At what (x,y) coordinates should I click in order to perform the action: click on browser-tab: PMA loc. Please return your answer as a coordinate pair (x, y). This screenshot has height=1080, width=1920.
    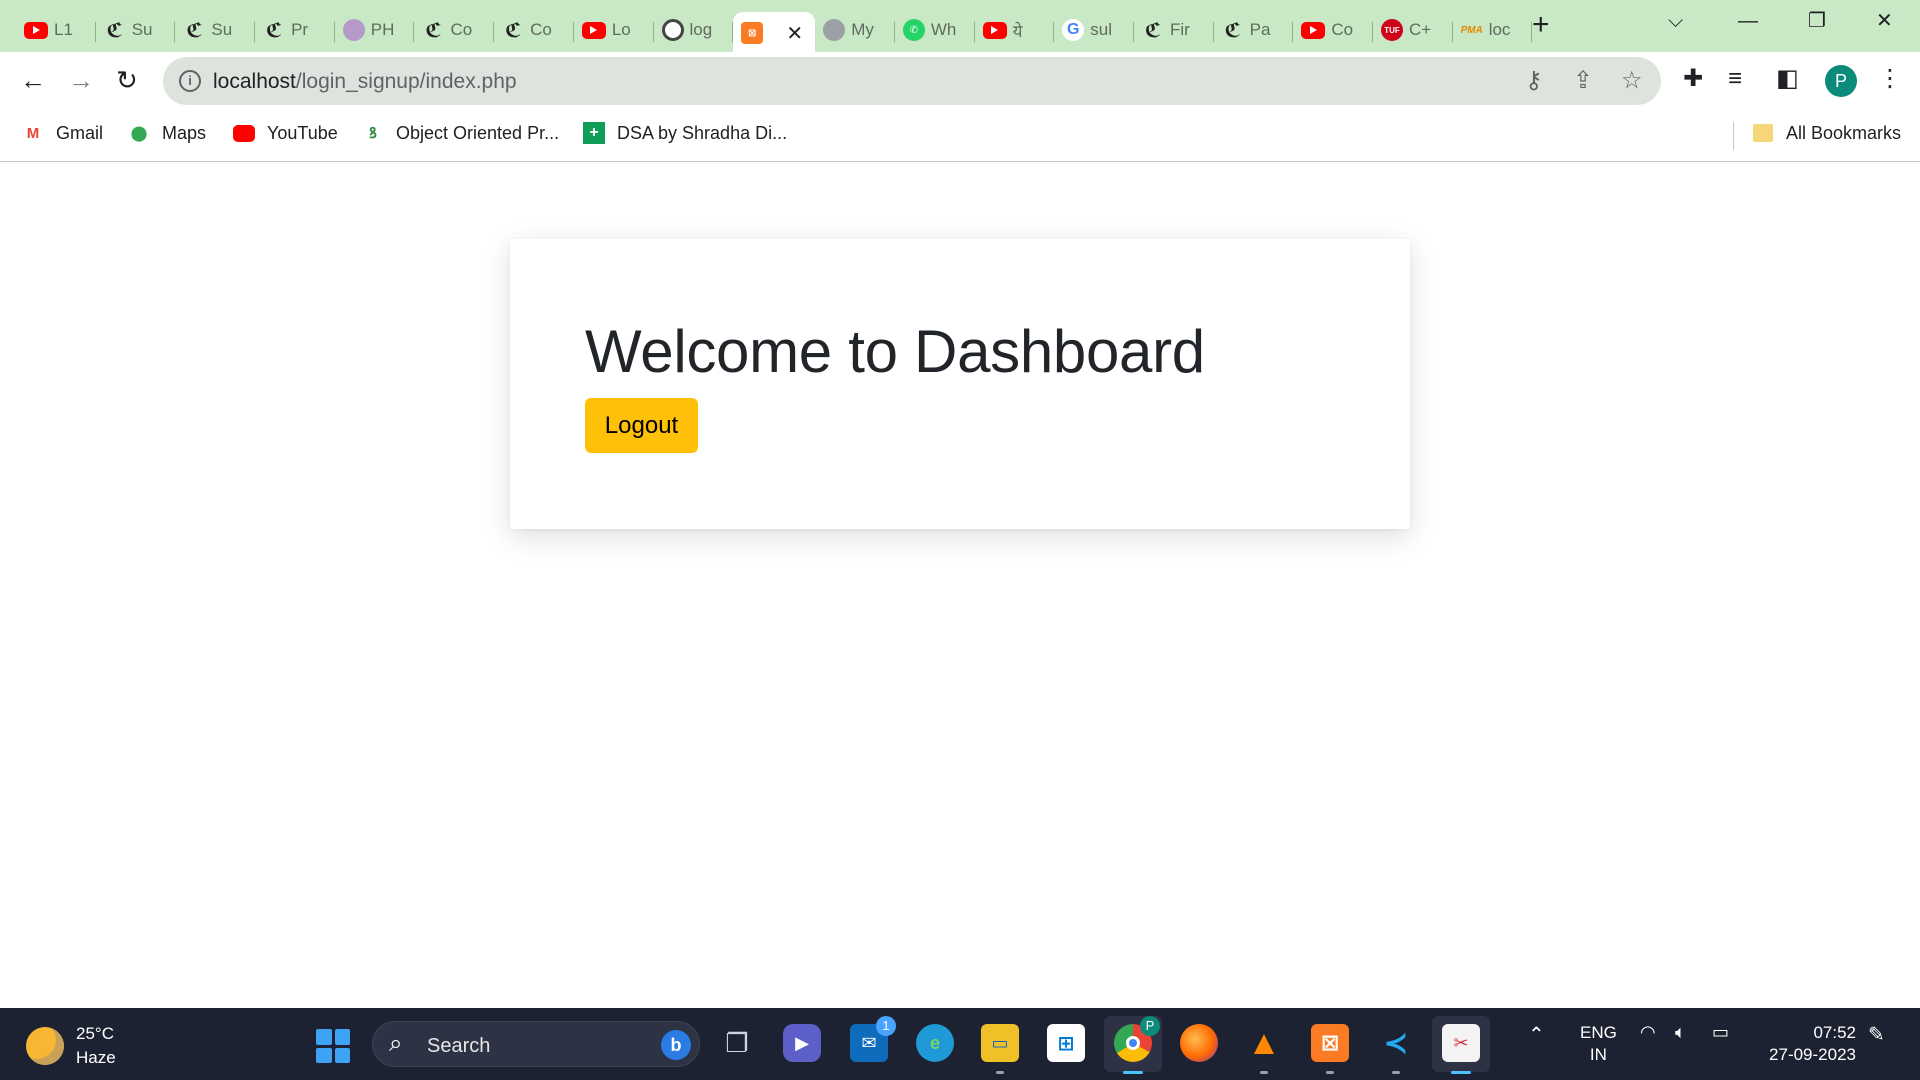
    Looking at the image, I should click on (1493, 30).